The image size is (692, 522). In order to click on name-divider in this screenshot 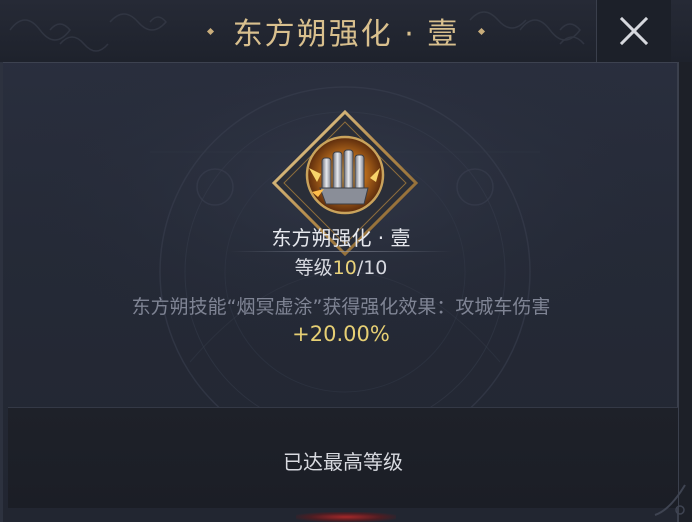, I will do `click(341, 251)`.